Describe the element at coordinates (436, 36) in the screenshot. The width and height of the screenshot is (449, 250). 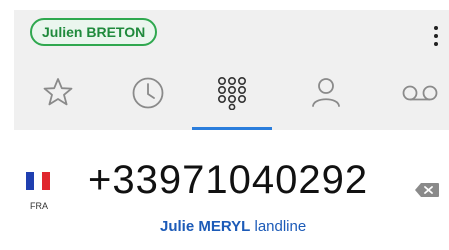
I see `more-menu-icon` at that location.